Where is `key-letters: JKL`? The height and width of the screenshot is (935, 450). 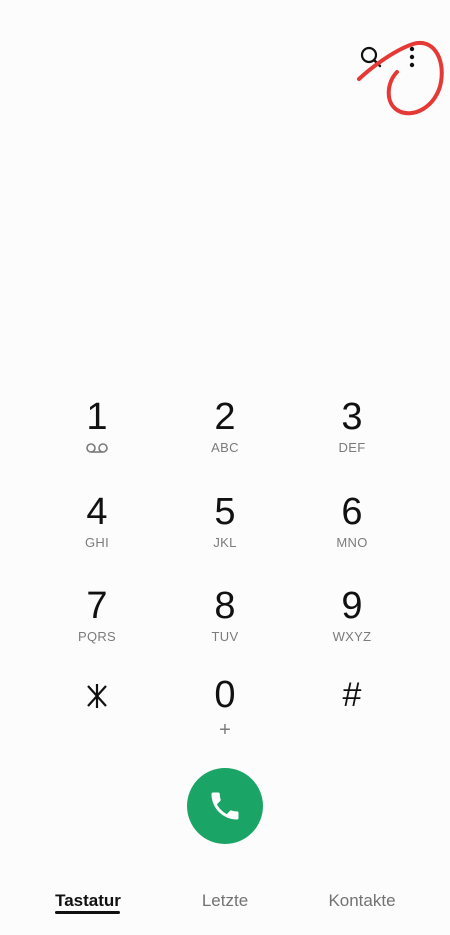
key-letters: JKL is located at coordinates (225, 542).